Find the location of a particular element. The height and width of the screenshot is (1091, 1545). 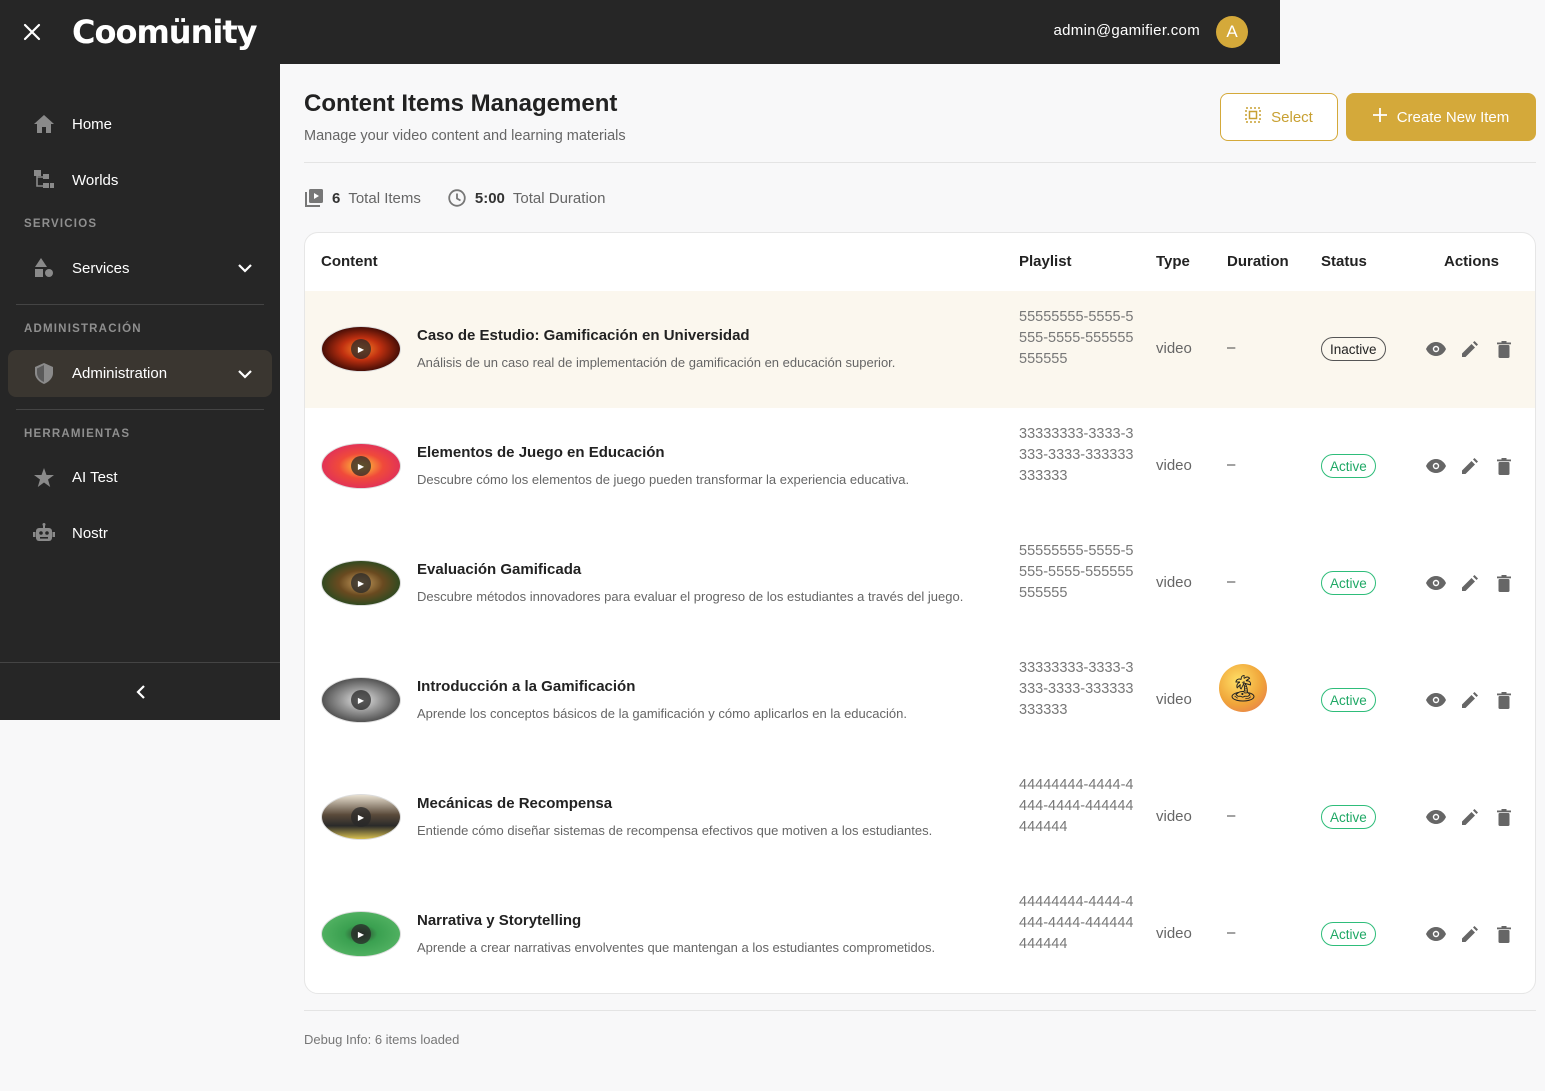

sidebar-item-worlds: Worlds is located at coordinates (140, 180).